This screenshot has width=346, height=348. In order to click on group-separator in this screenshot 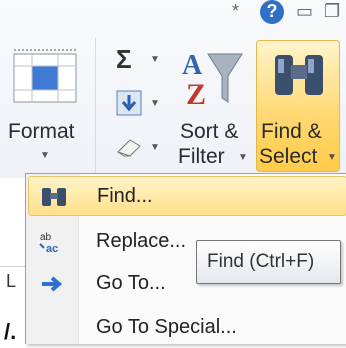, I will do `click(95, 105)`.